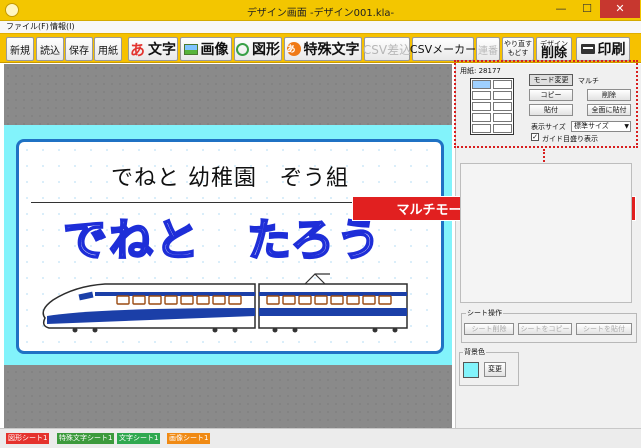  What do you see at coordinates (320, 13) in the screenshot?
I see `window-title: デザイン画面 -デザイン001.kla-` at bounding box center [320, 13].